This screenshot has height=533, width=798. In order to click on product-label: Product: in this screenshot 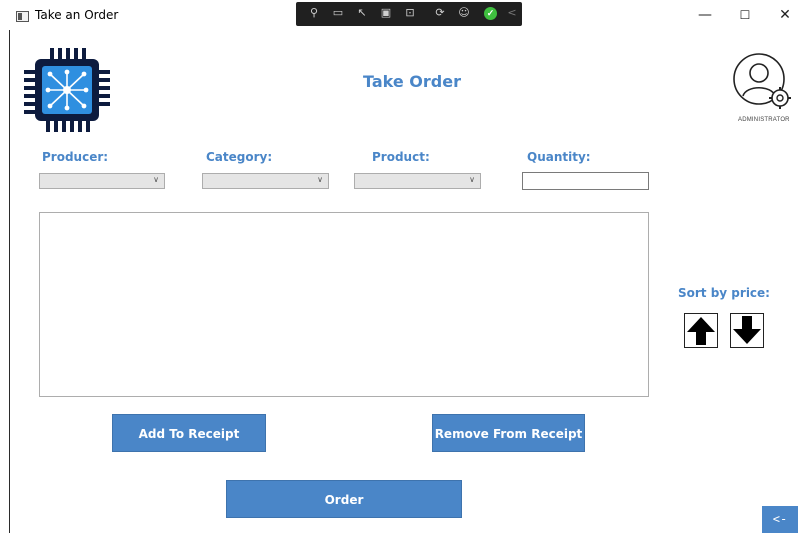, I will do `click(401, 157)`.